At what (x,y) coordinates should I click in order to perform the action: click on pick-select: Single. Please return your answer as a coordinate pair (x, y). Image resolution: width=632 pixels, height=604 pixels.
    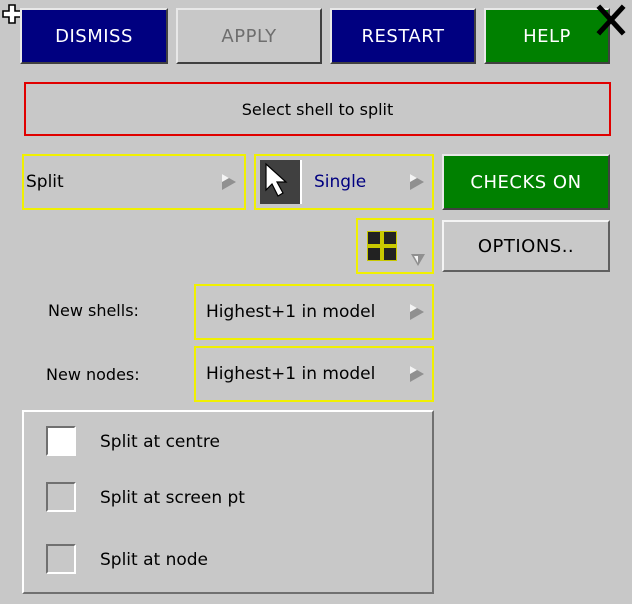
    Looking at the image, I should click on (344, 182).